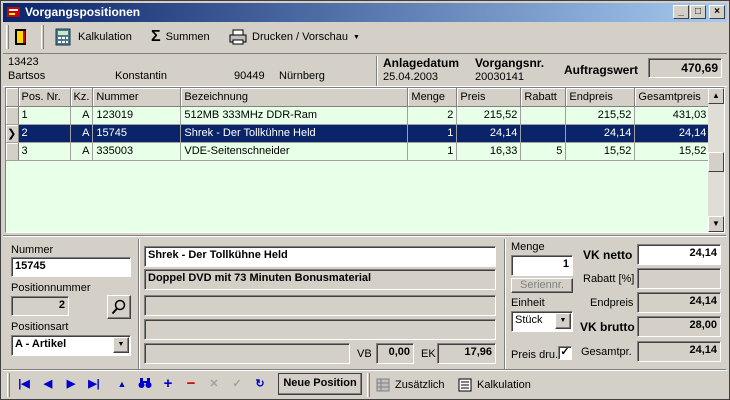 This screenshot has height=400, width=730. Describe the element at coordinates (320, 329) in the screenshot. I see `description-line4` at that location.